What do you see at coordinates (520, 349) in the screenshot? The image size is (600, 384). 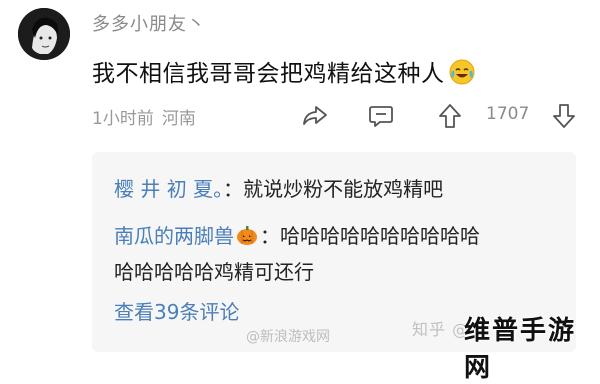 I see `brand-watermark: 维普手游网` at bounding box center [520, 349].